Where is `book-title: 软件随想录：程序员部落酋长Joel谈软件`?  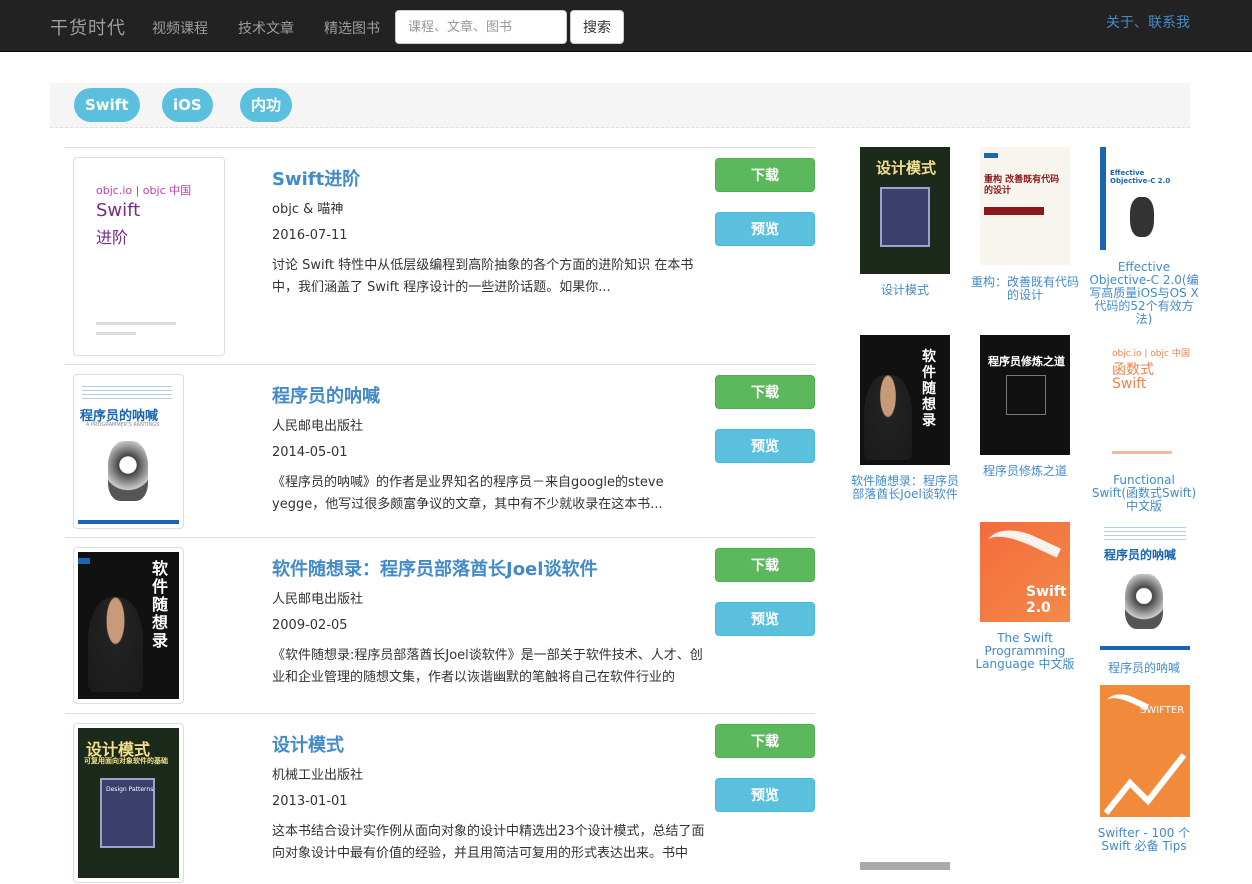
book-title: 软件随想录：程序员部落酋长Joel谈软件 is located at coordinates (434, 568).